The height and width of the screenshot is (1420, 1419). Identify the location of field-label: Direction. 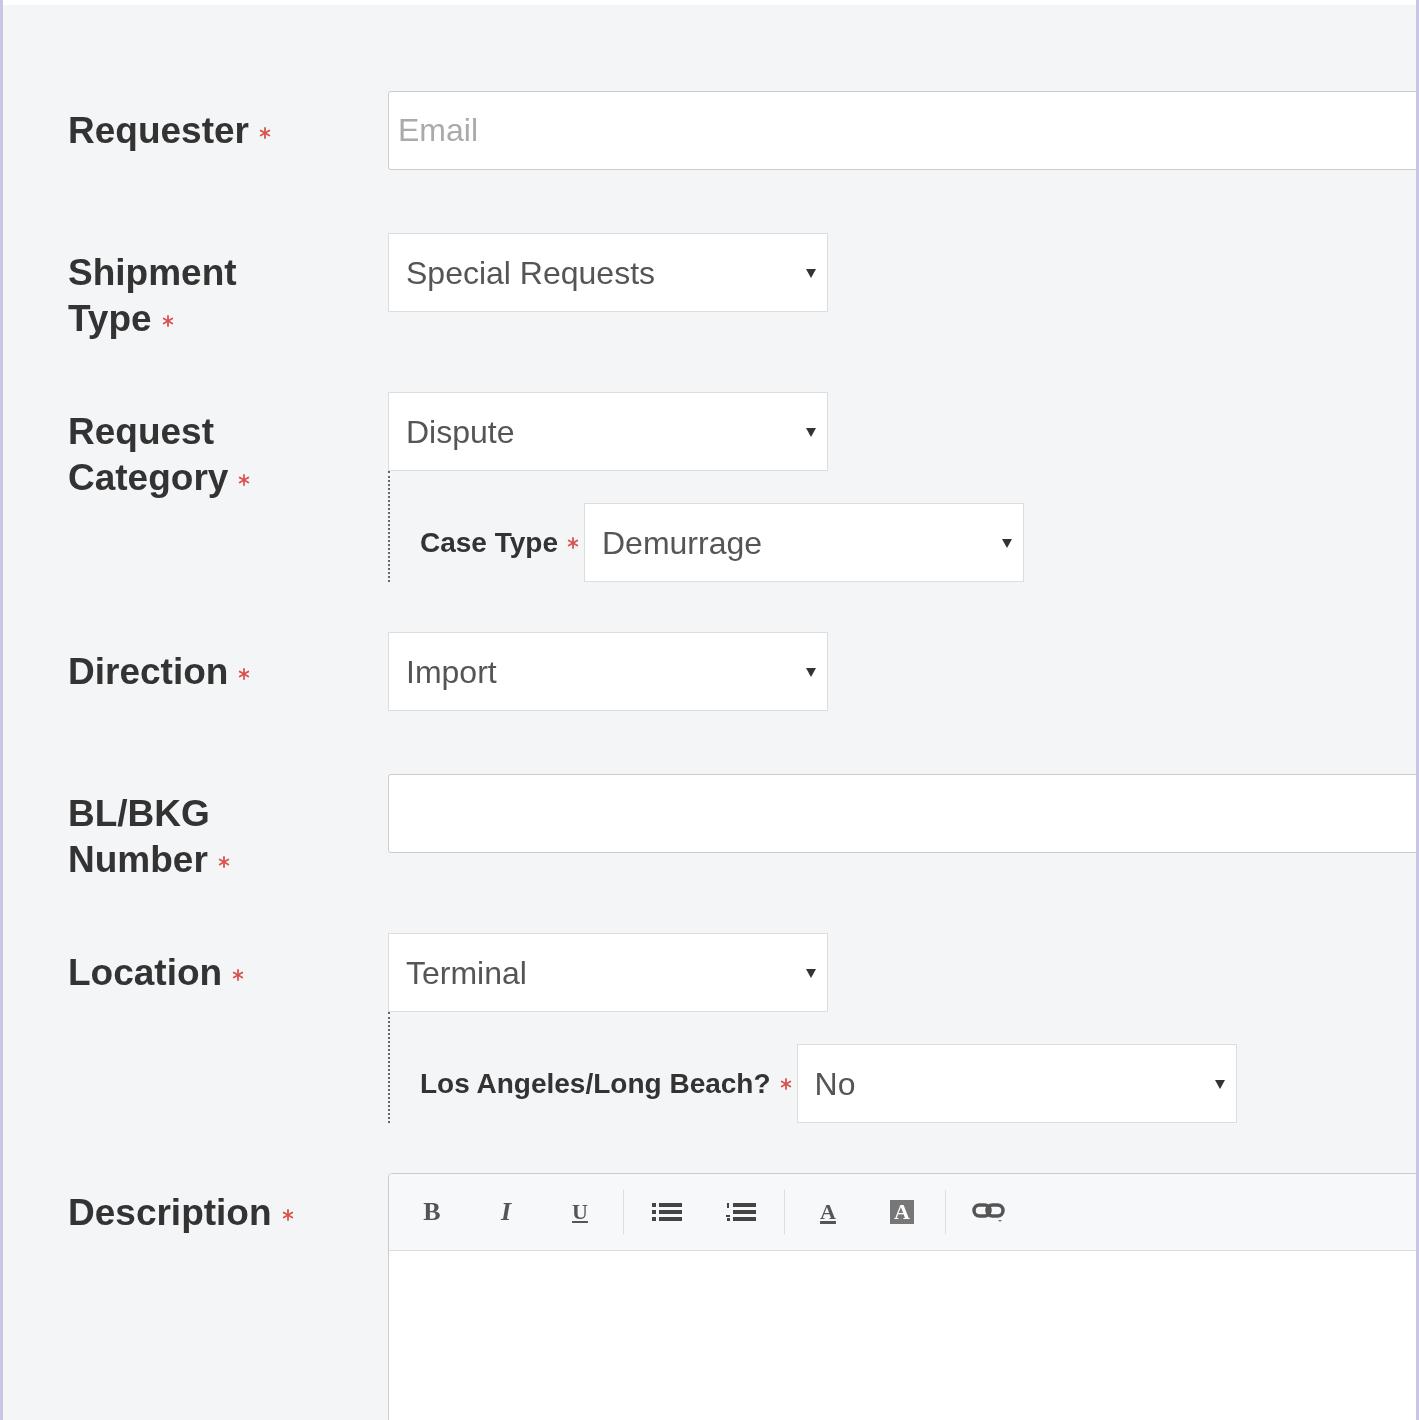
(148, 671).